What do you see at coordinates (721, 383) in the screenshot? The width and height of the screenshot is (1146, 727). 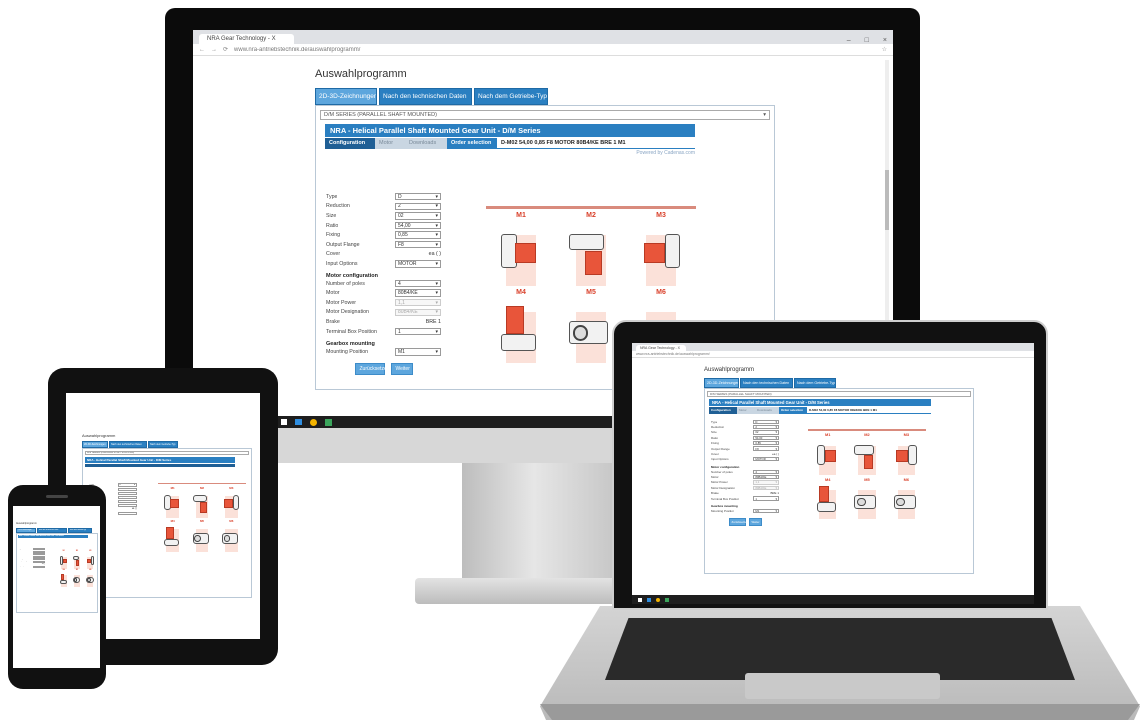 I see `laptop-tab-2d-3d: 2D-3D-Zeichnungen` at bounding box center [721, 383].